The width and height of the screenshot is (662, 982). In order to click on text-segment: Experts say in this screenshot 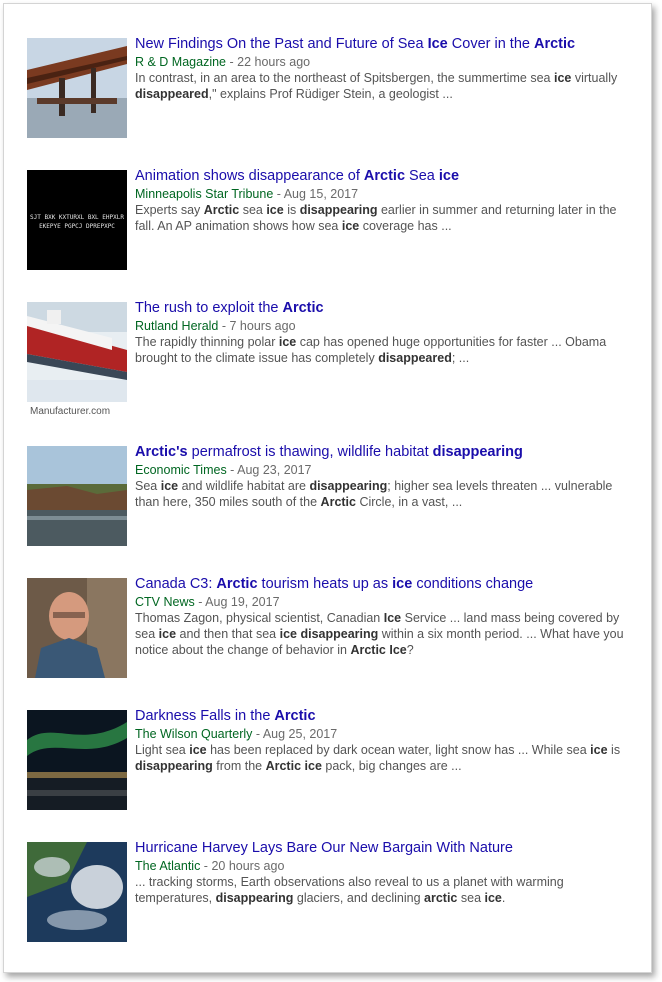, I will do `click(169, 210)`.